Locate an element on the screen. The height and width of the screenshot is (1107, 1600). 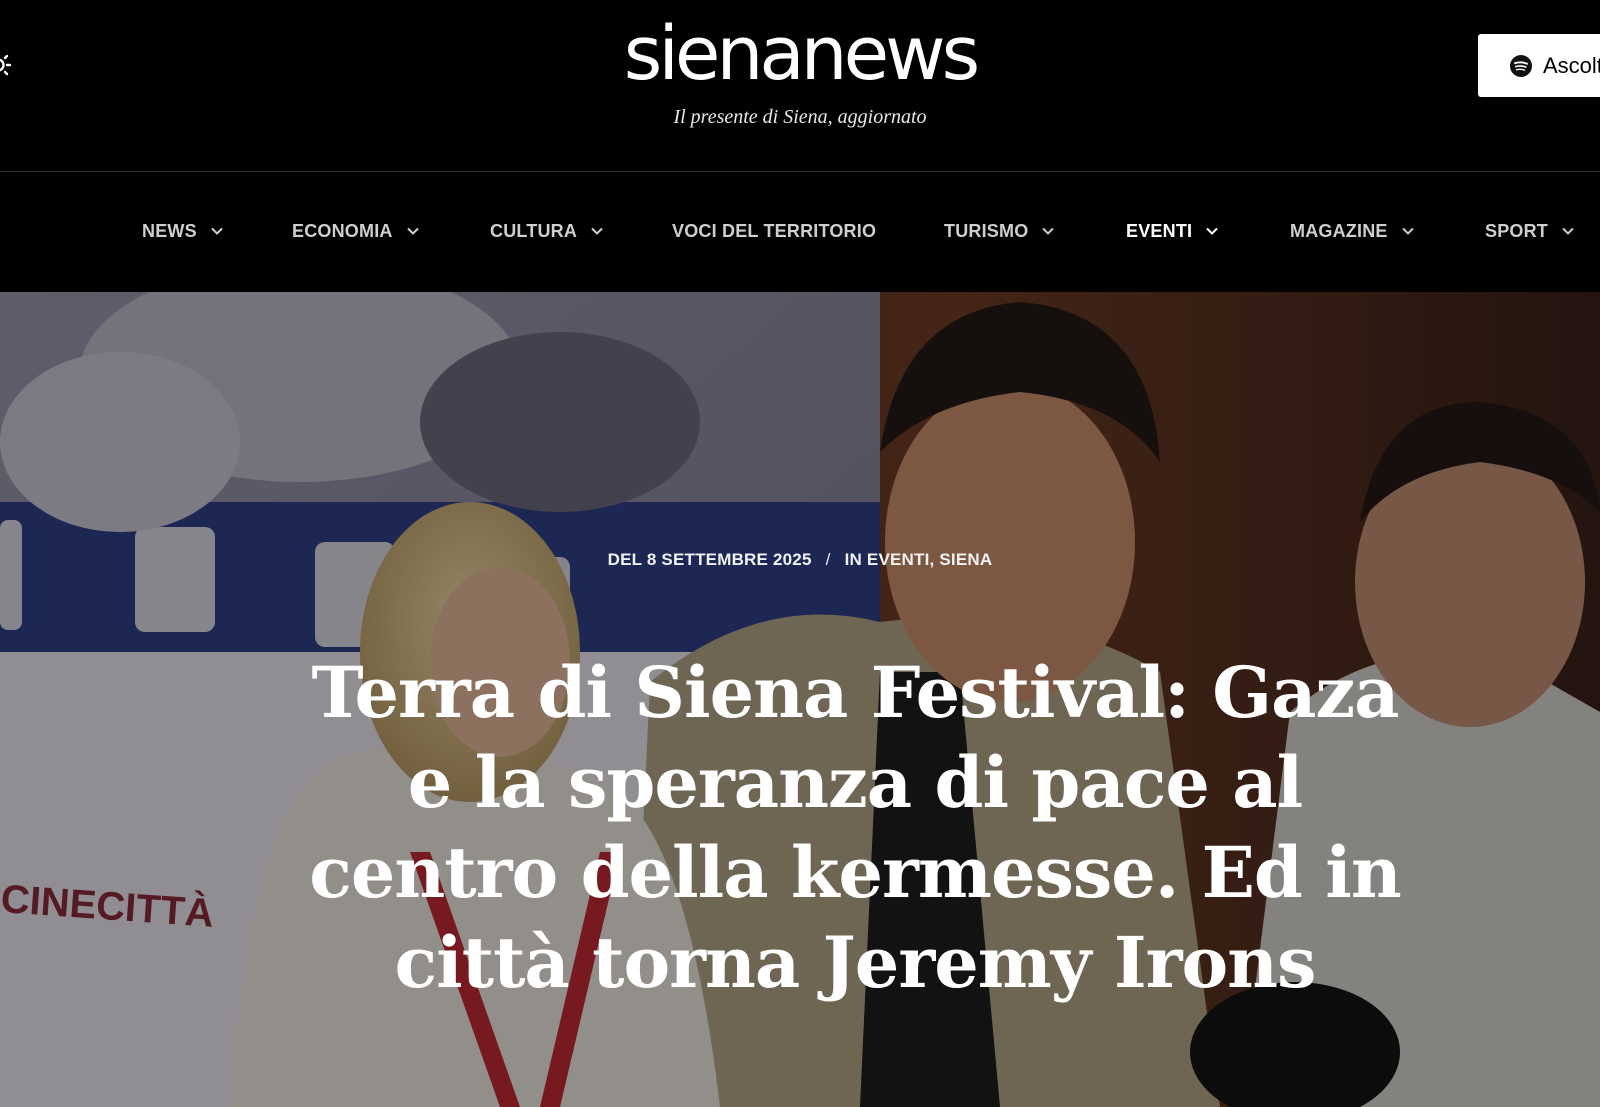
nav-item-voci-del-territorio: VOCI DEL TERRITORIO is located at coordinates (774, 231).